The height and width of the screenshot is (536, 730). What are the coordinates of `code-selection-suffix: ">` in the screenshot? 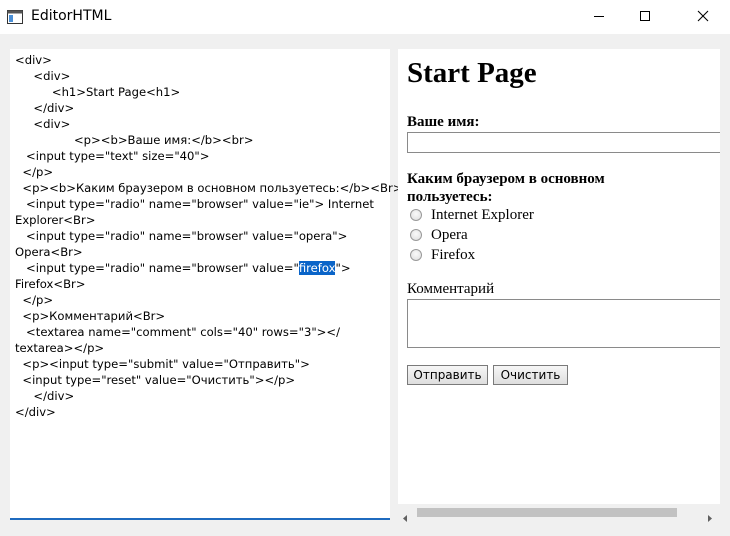 It's located at (343, 268).